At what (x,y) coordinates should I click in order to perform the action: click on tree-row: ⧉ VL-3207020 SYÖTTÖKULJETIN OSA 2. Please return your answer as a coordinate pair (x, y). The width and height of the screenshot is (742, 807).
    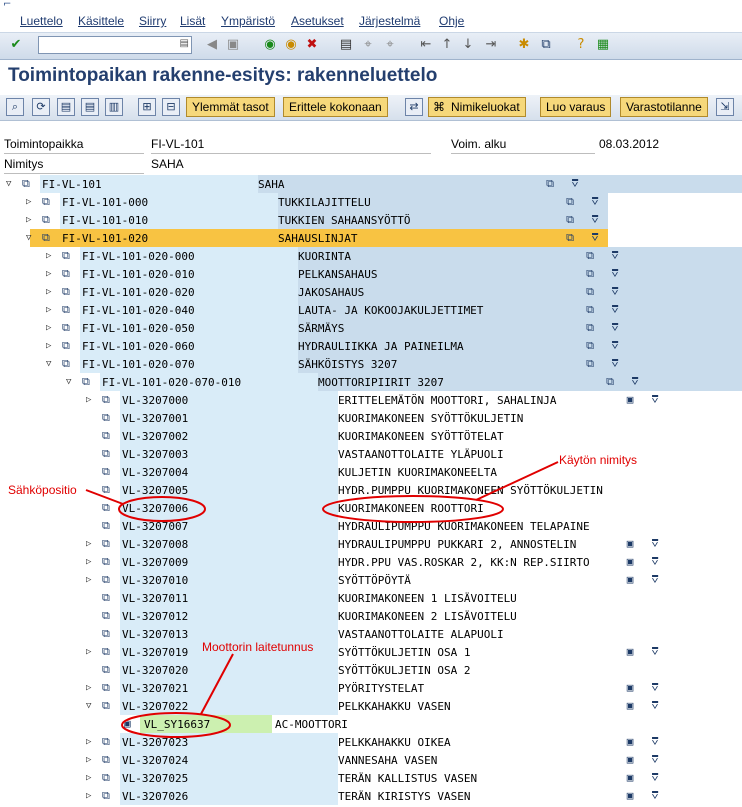
    Looking at the image, I should click on (371, 670).